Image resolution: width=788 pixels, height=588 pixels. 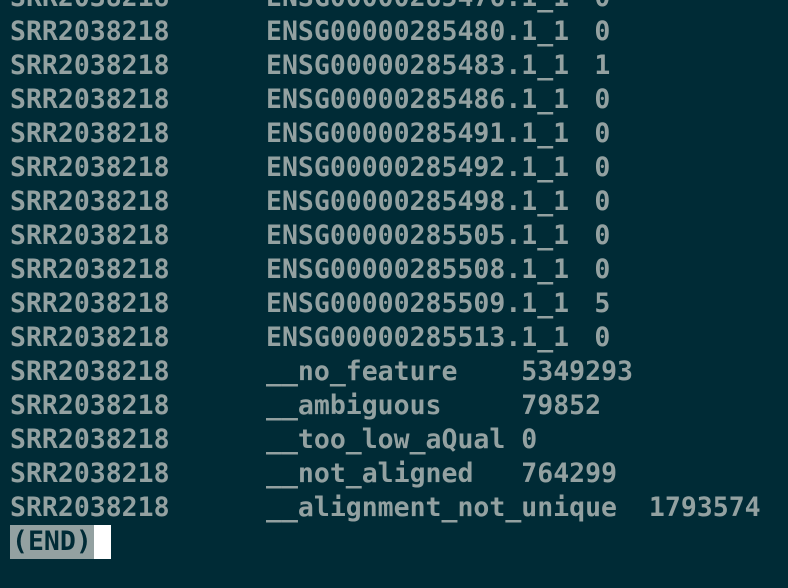 I want to click on table-row: SRR2038218 ENSG00000285508.1_1 0, so click(x=385, y=270).